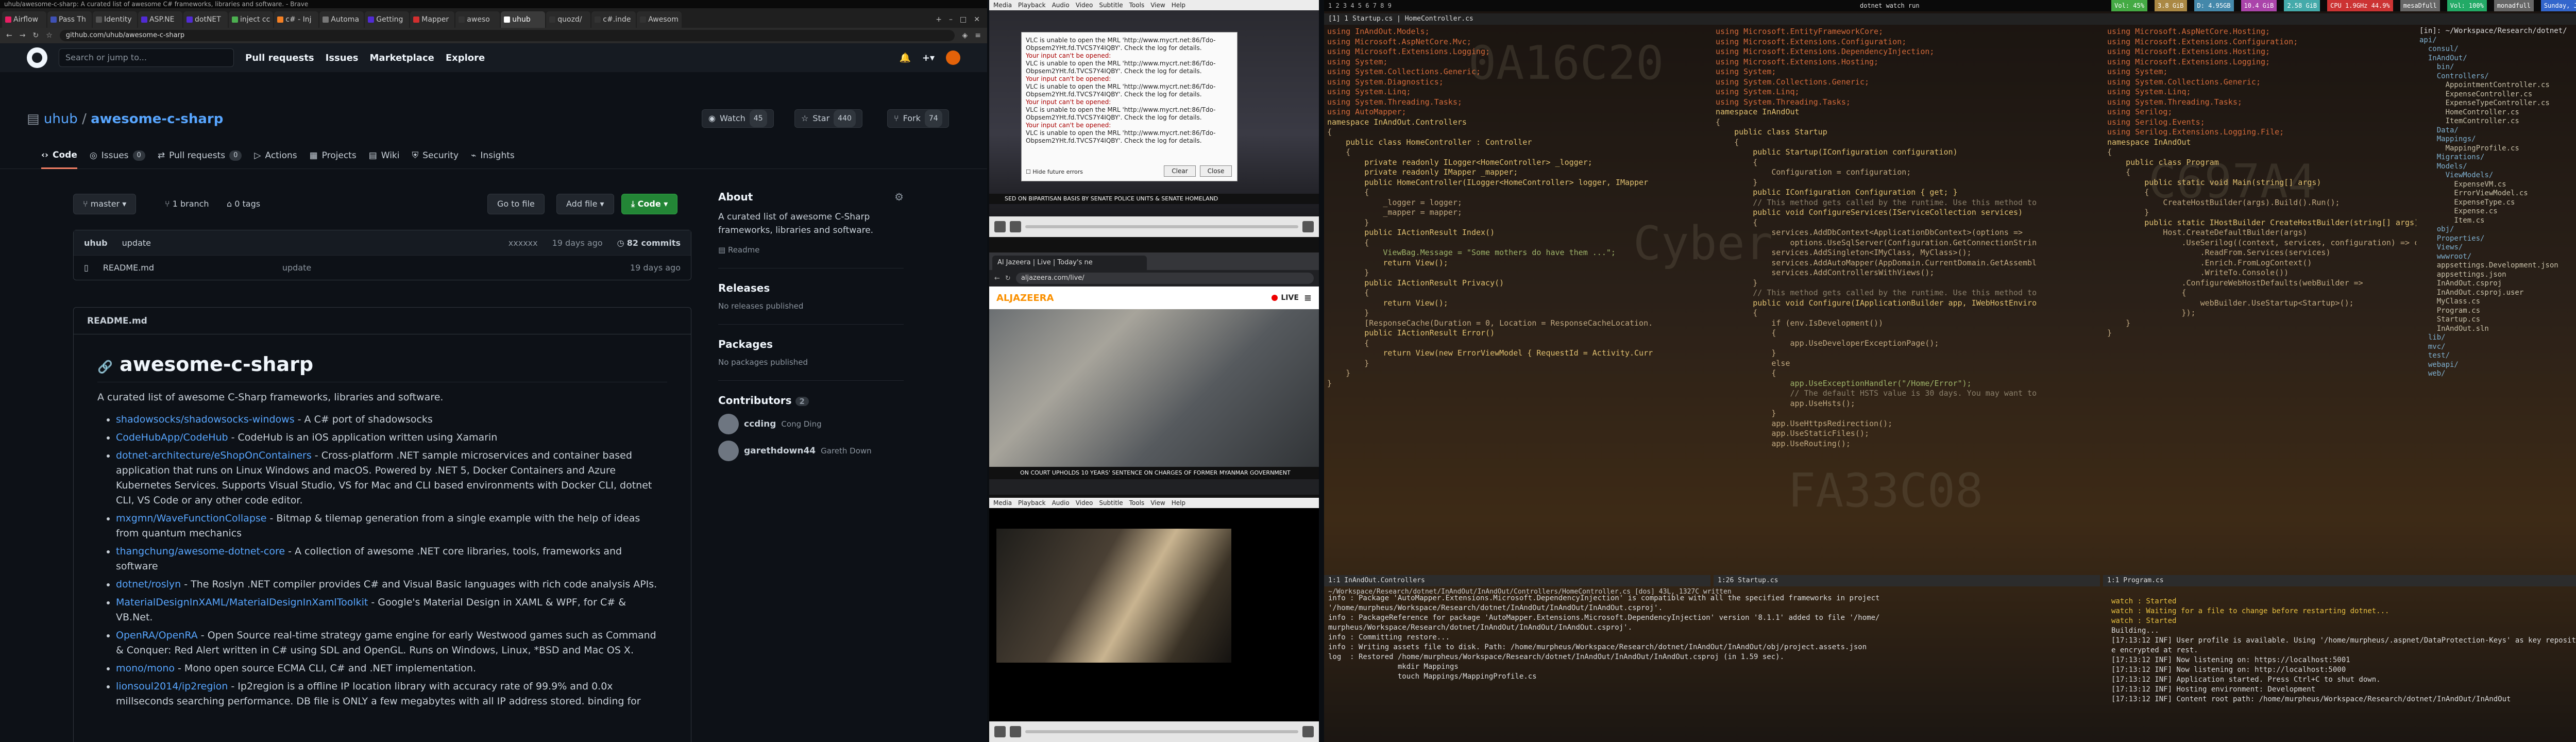  I want to click on tree-item: mvc/, so click(2497, 347).